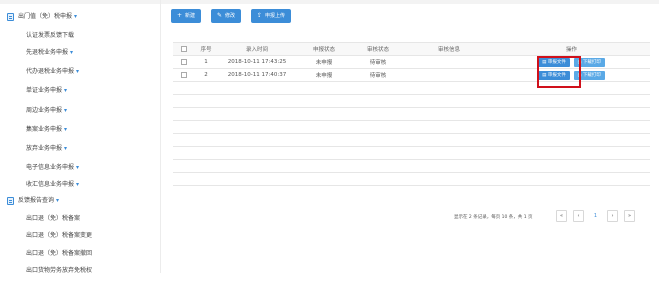 Image resolution: width=659 pixels, height=282 pixels. What do you see at coordinates (493, 217) in the screenshot?
I see `pager-info: 显示在 2 条记录，每页 10 条，共 1 页` at bounding box center [493, 217].